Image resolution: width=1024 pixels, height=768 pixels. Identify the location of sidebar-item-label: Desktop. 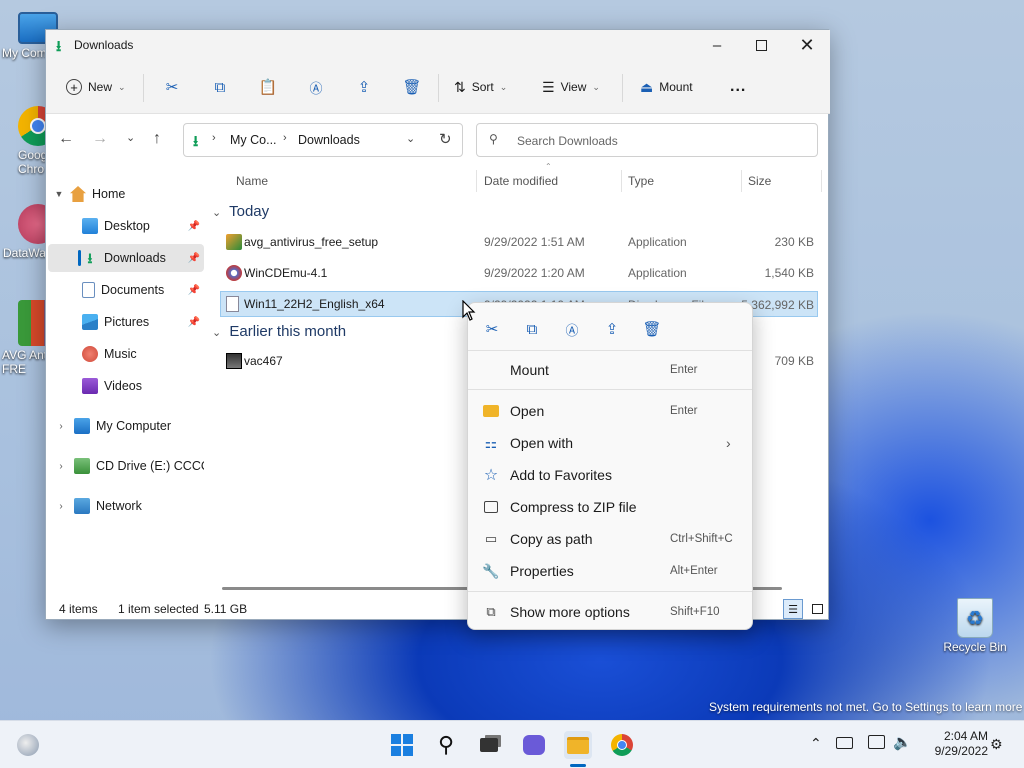
(127, 226).